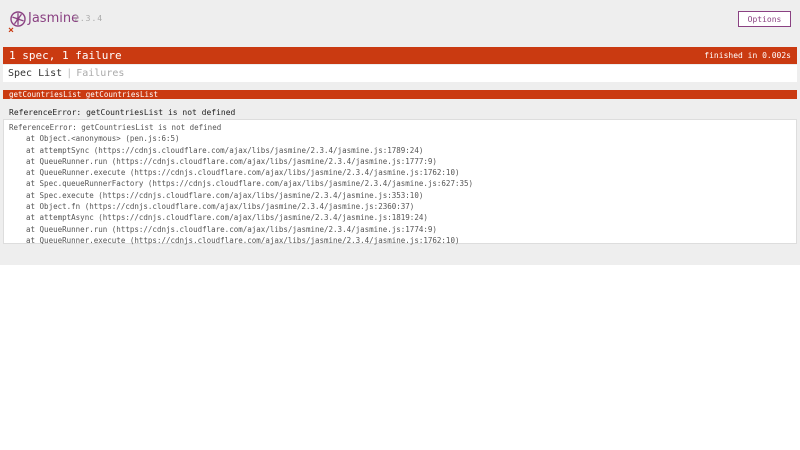 Image resolution: width=800 pixels, height=450 pixels. I want to click on results-menu: Spec List | Failures, so click(400, 73).